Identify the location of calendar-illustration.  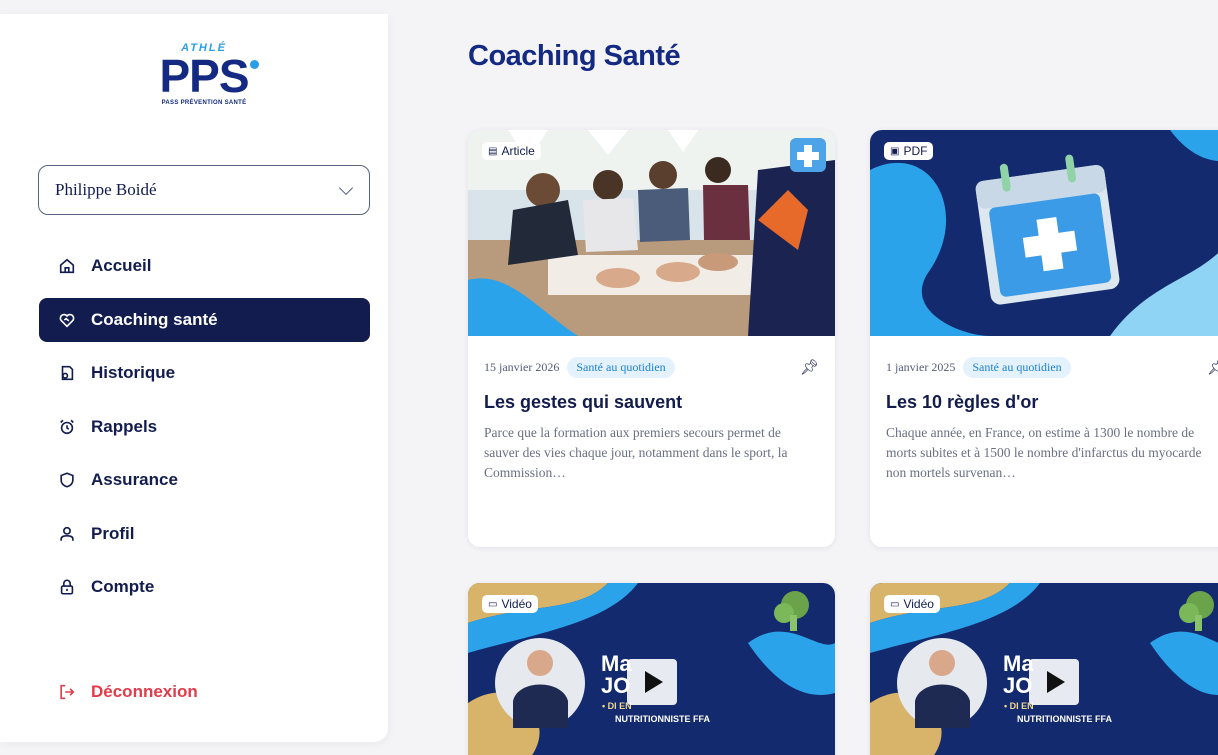
(1044, 233).